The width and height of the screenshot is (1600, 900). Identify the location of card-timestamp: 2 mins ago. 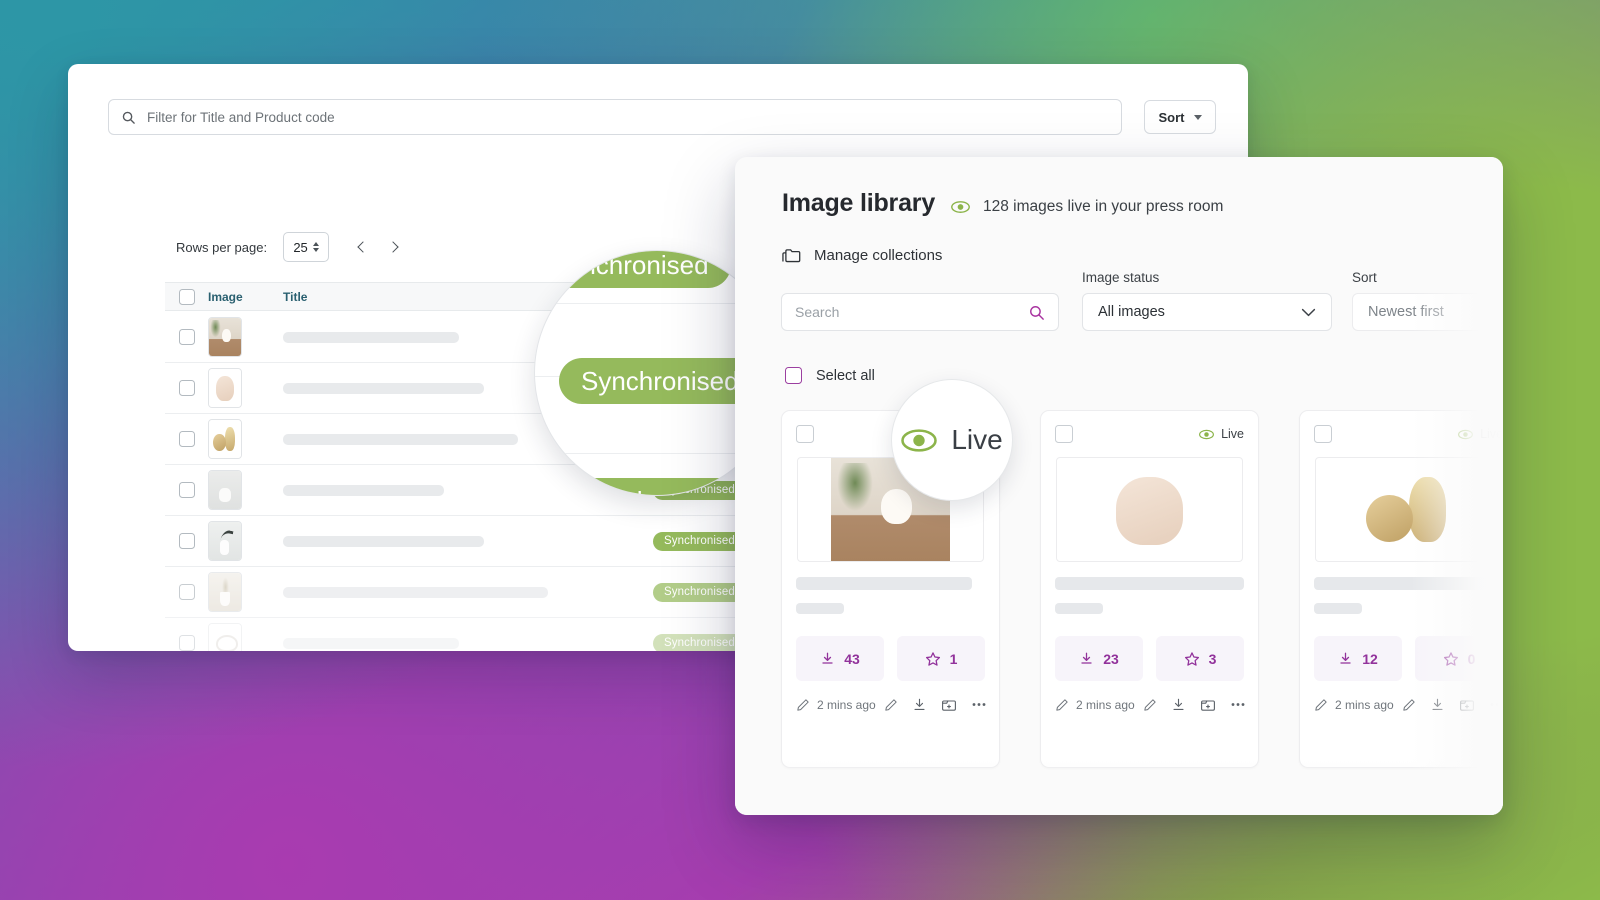
(836, 705).